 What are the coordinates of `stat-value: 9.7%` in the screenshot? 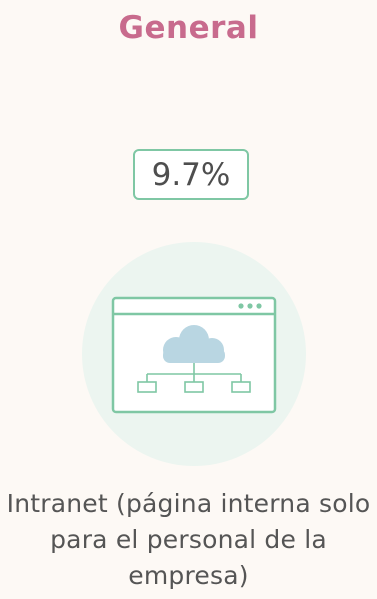 It's located at (191, 174).